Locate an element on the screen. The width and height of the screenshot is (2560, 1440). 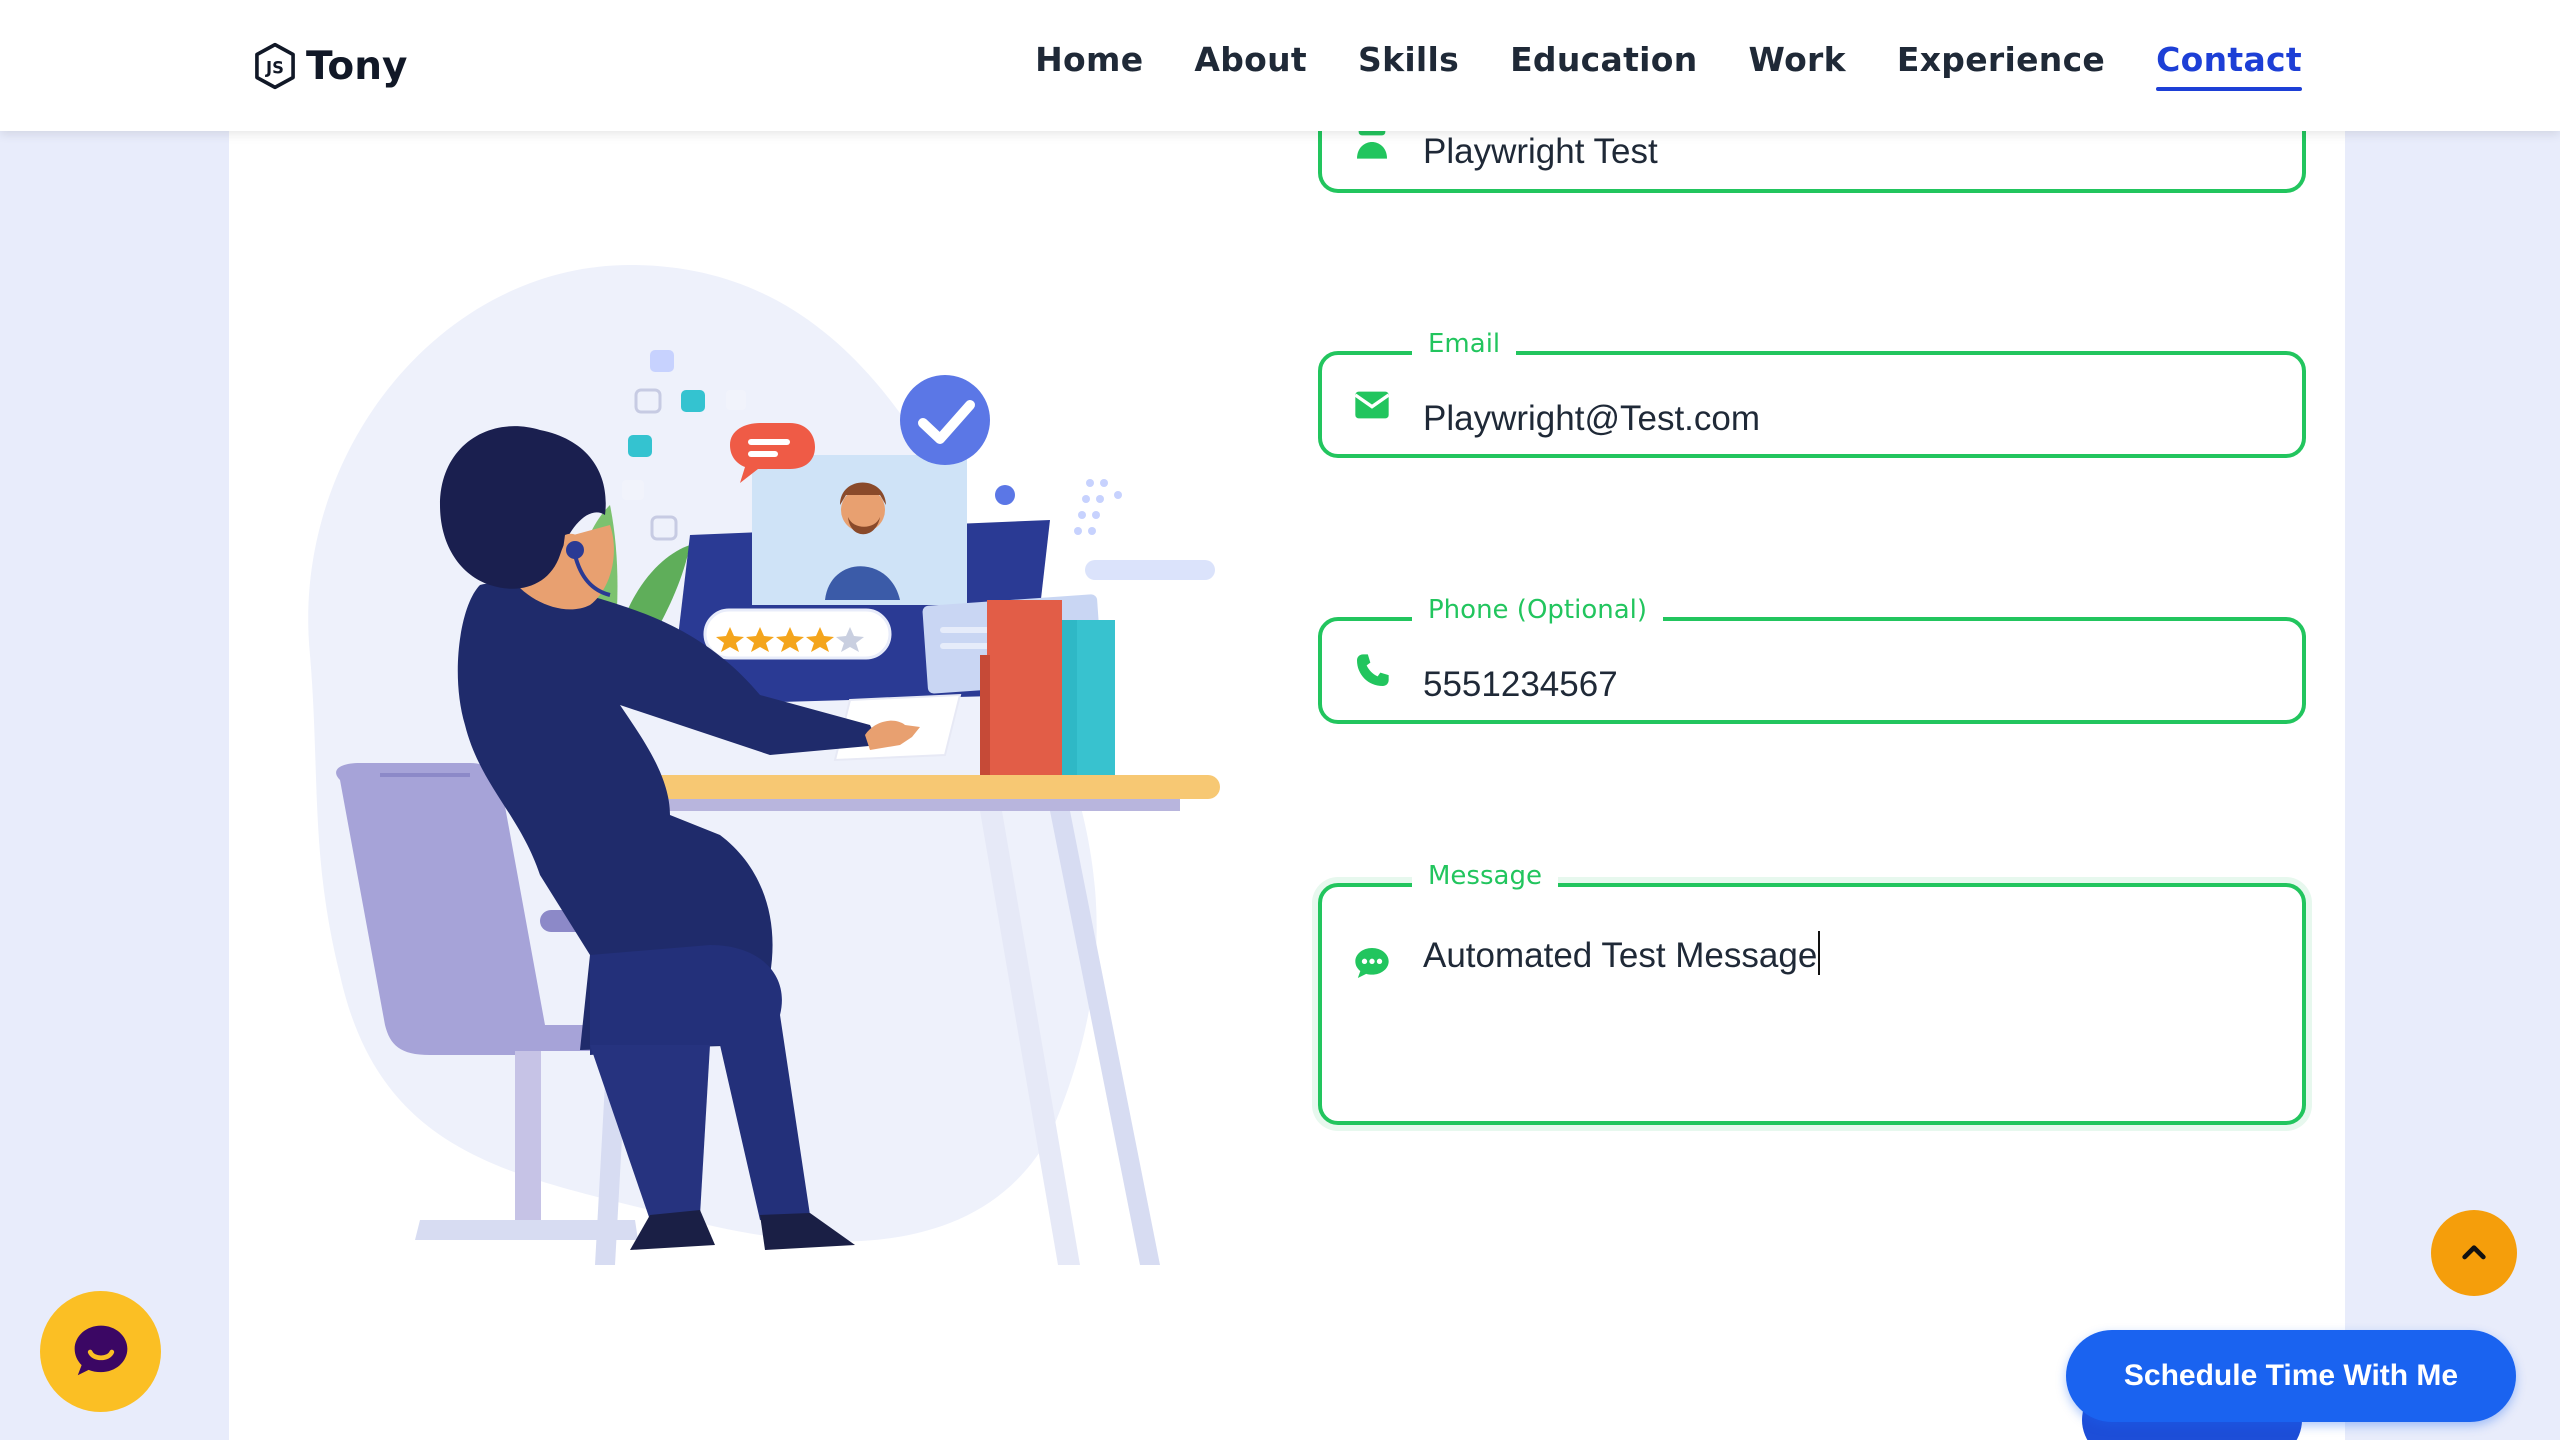
message-text: Automated Test Message is located at coordinates (1620, 955).